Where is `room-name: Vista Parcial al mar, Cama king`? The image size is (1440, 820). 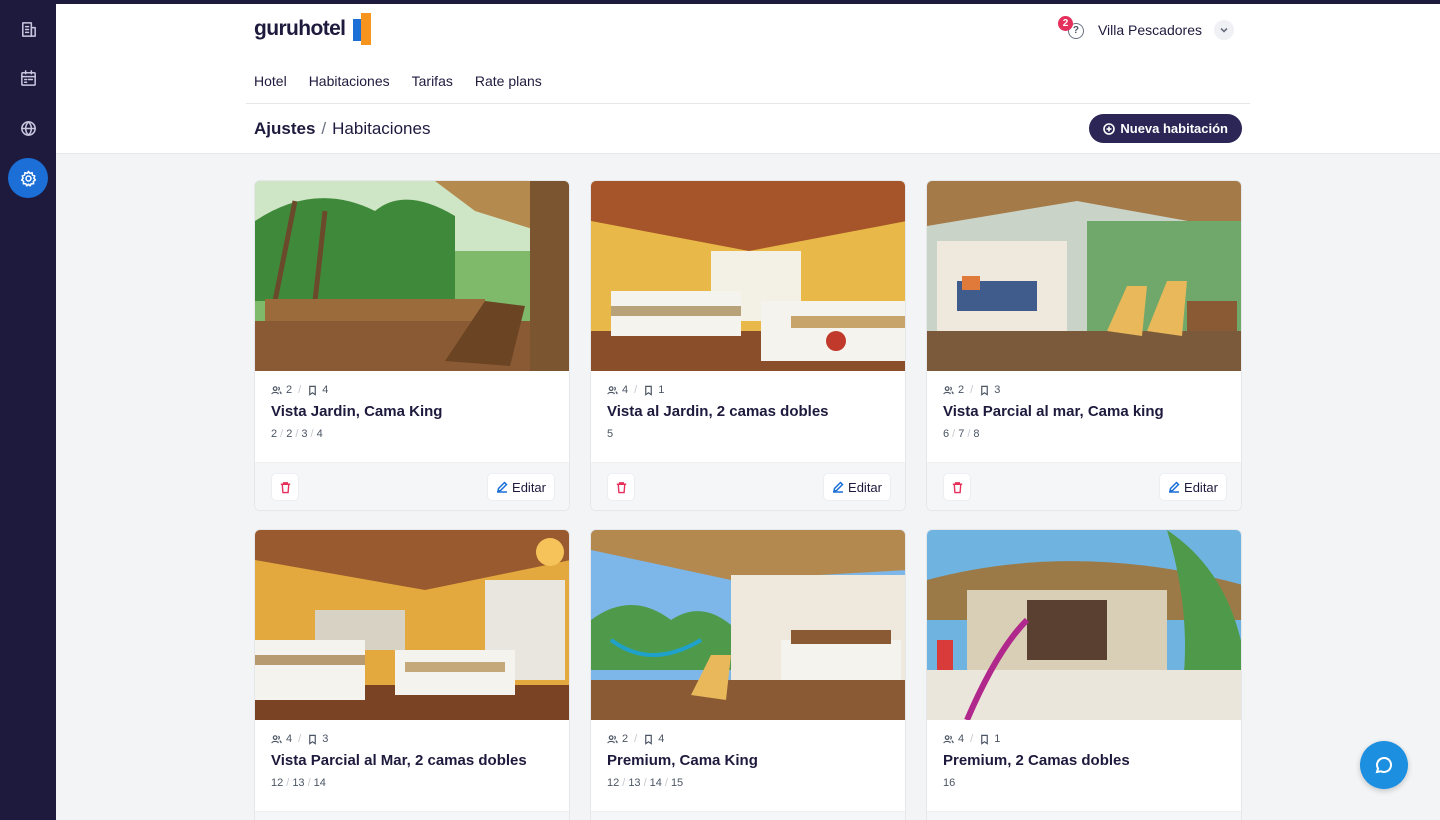
room-name: Vista Parcial al mar, Cama king is located at coordinates (1053, 411).